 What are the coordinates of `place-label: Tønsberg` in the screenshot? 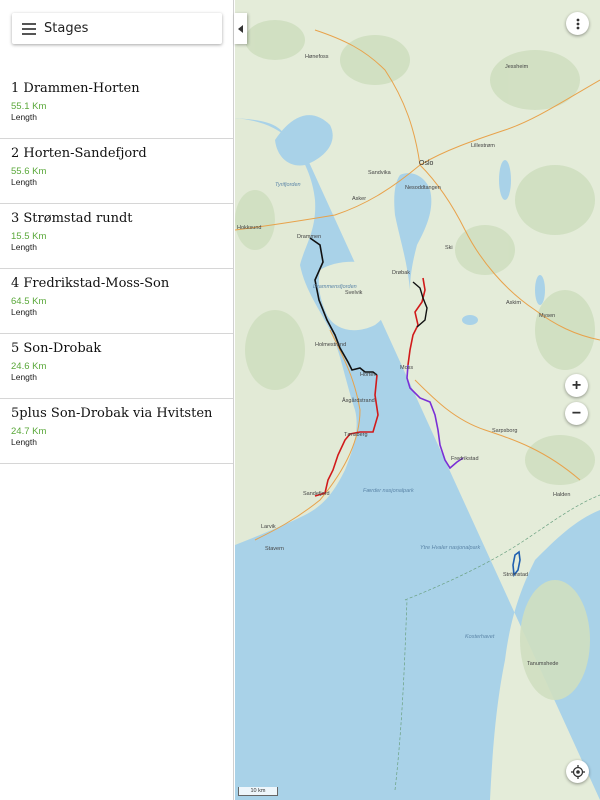 It's located at (356, 435).